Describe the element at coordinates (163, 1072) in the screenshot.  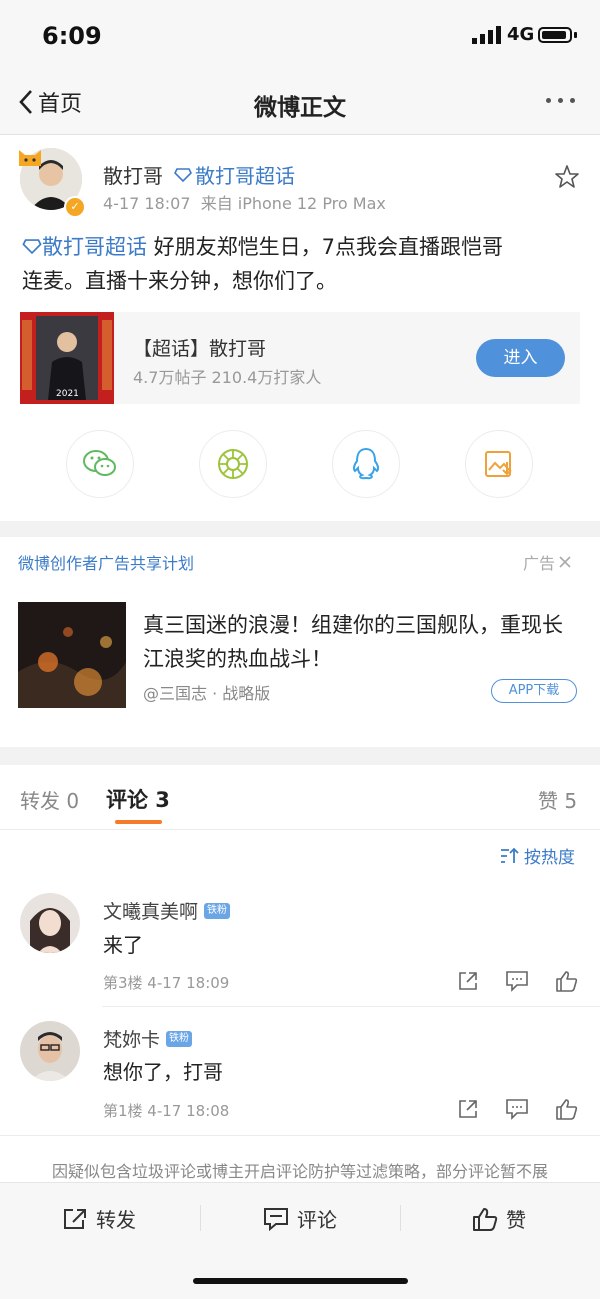
I see `comment-text: 想你了，打哥` at that location.